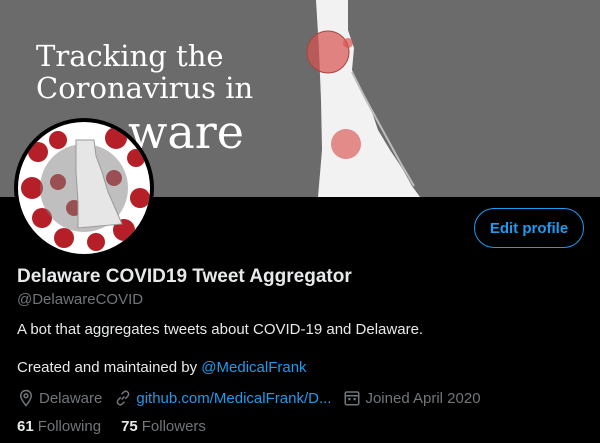  I want to click on profile-handle: @DelawareCOVID, so click(80, 299).